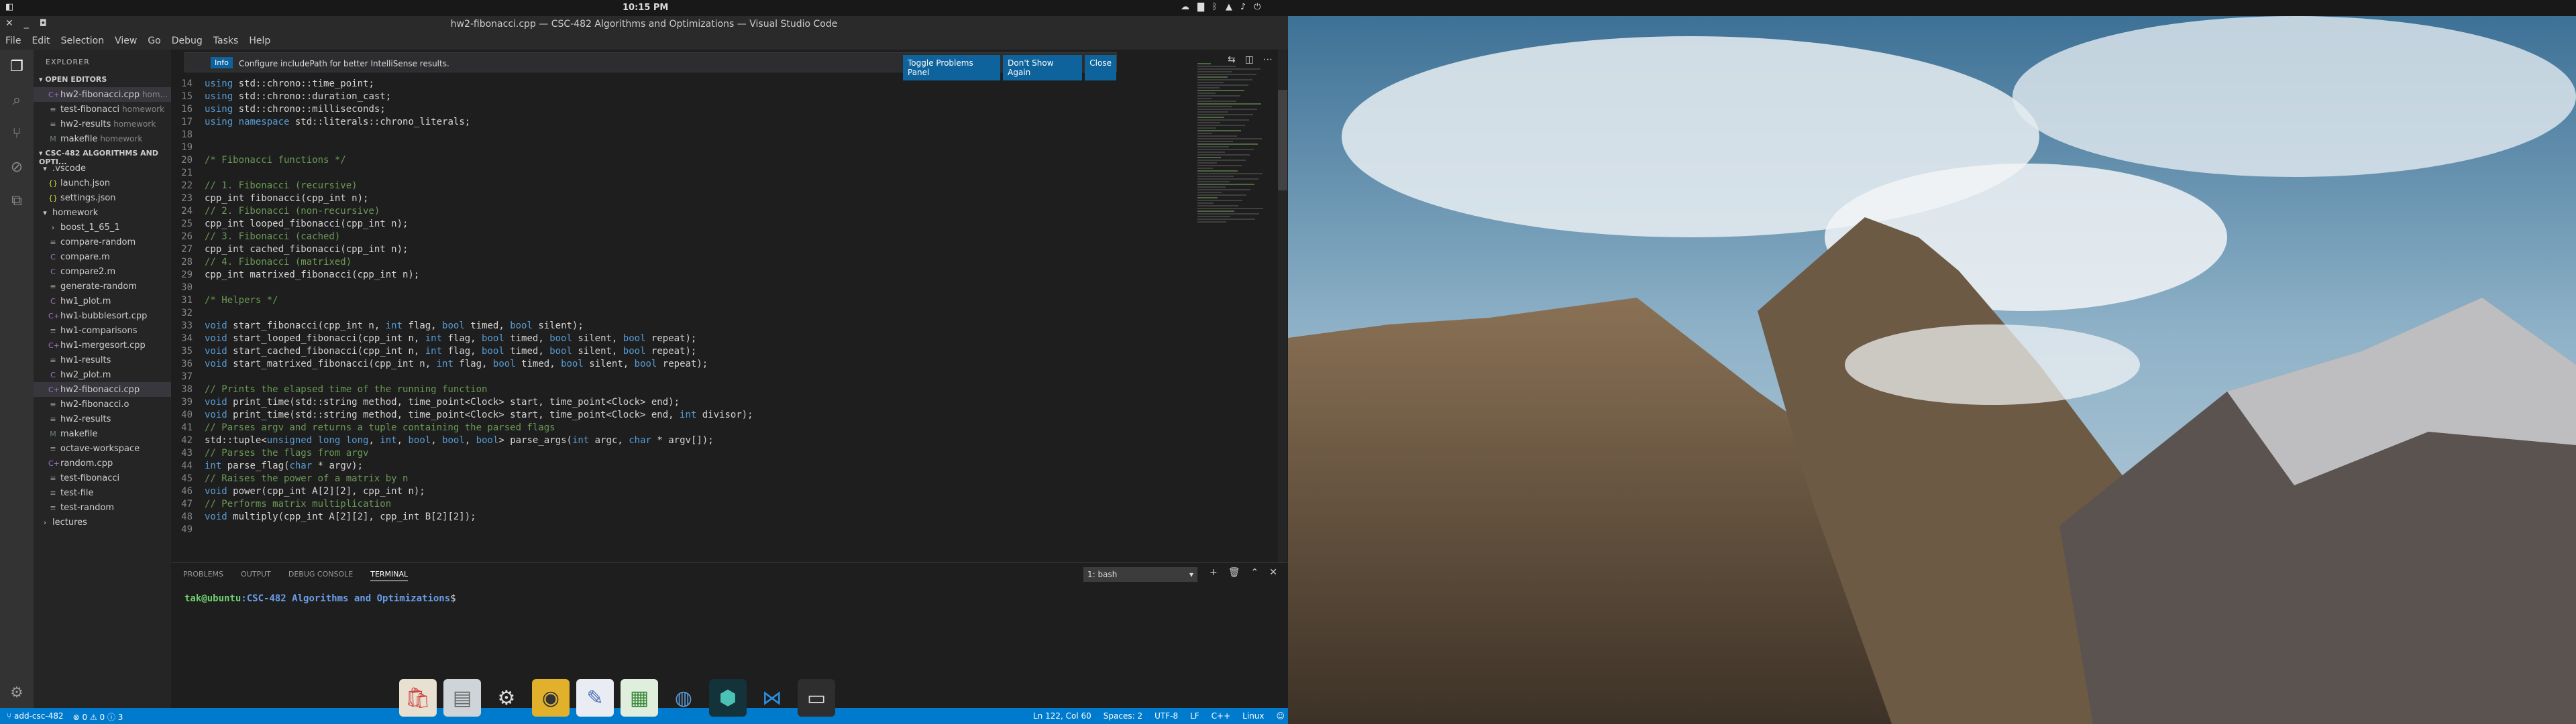  What do you see at coordinates (1214, 572) in the screenshot?
I see `add-terminal-icon: +` at bounding box center [1214, 572].